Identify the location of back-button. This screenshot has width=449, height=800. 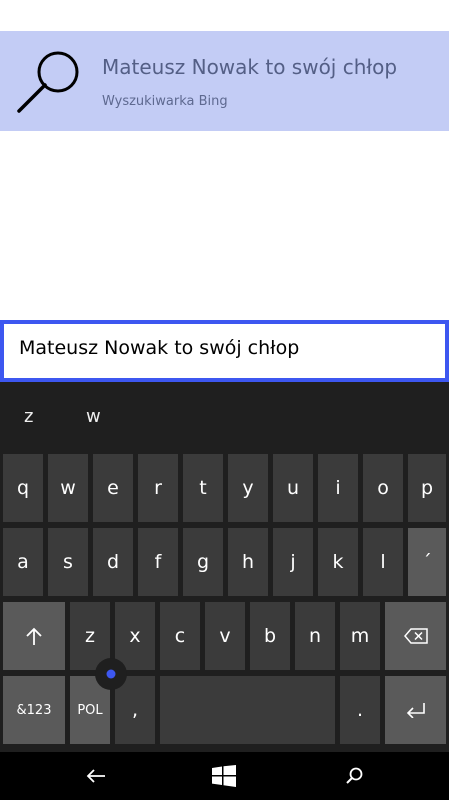
(96, 776).